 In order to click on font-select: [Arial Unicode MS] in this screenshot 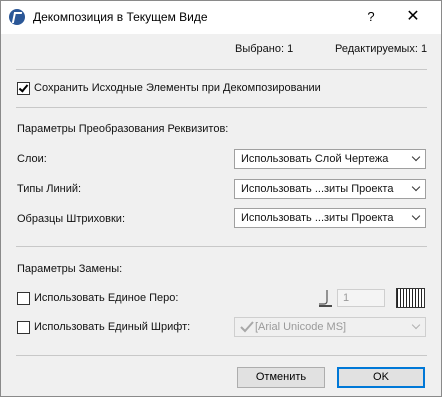, I will do `click(330, 327)`.